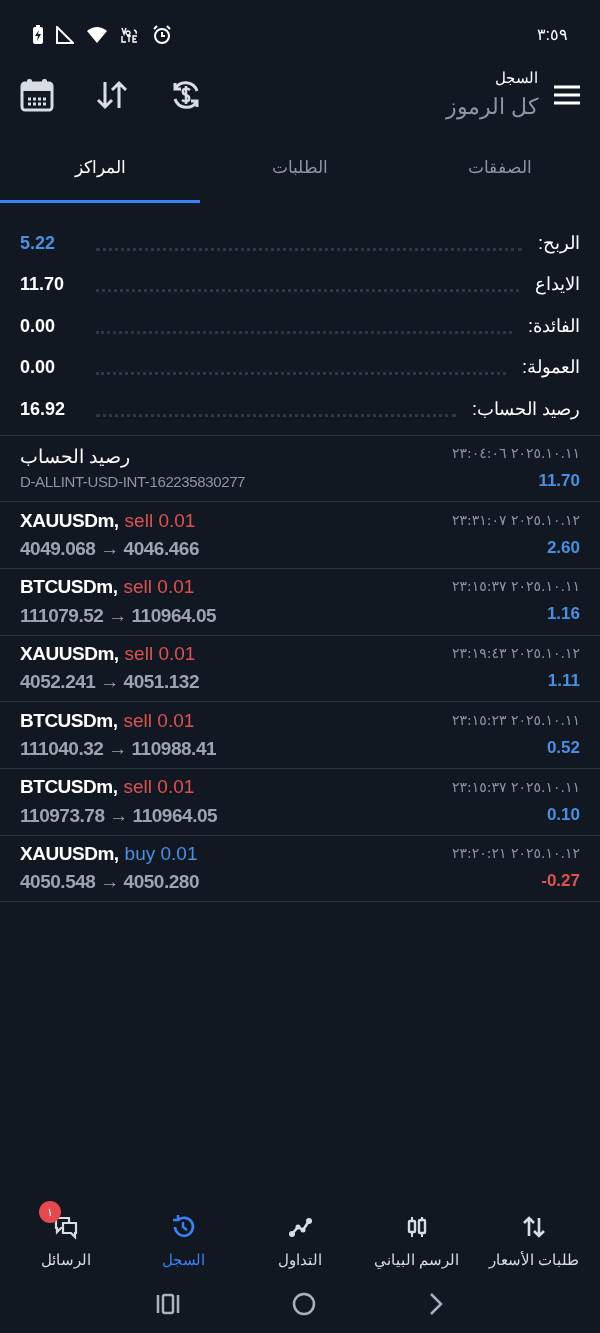  I want to click on profit-value: 1.11, so click(563, 681).